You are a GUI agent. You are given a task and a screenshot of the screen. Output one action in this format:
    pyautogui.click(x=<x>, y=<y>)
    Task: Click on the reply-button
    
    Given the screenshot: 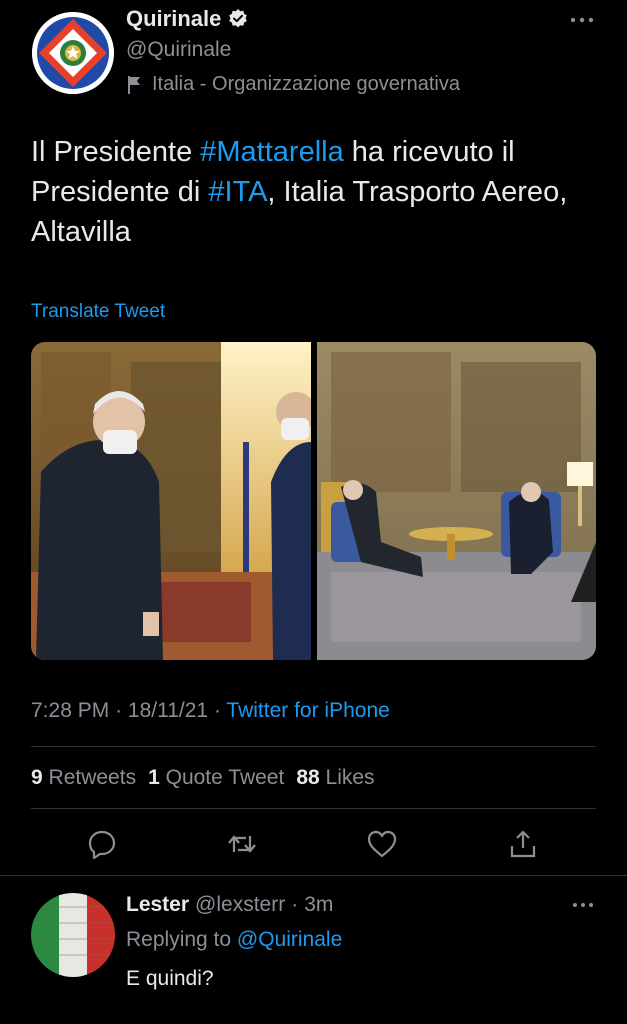 What is the action you would take?
    pyautogui.click(x=102, y=844)
    